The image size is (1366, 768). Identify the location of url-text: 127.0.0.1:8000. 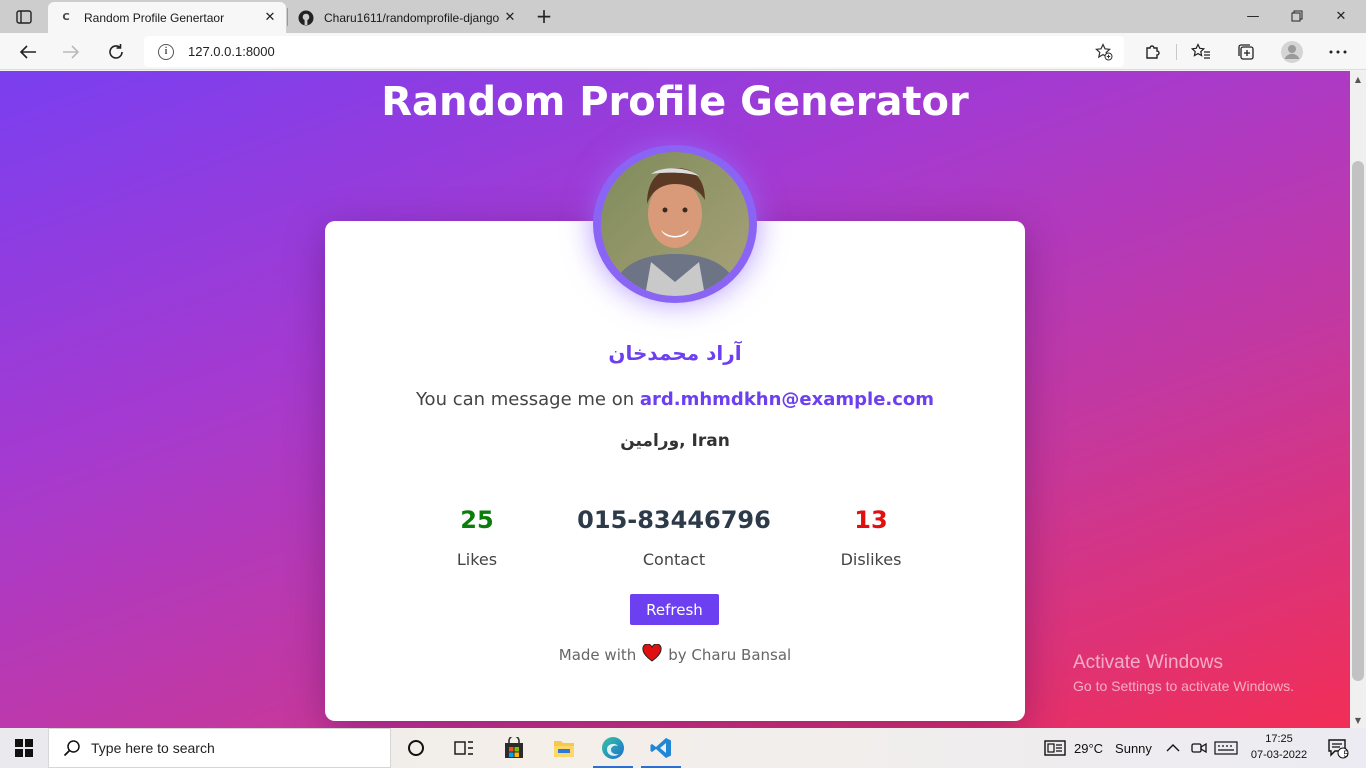
(231, 51).